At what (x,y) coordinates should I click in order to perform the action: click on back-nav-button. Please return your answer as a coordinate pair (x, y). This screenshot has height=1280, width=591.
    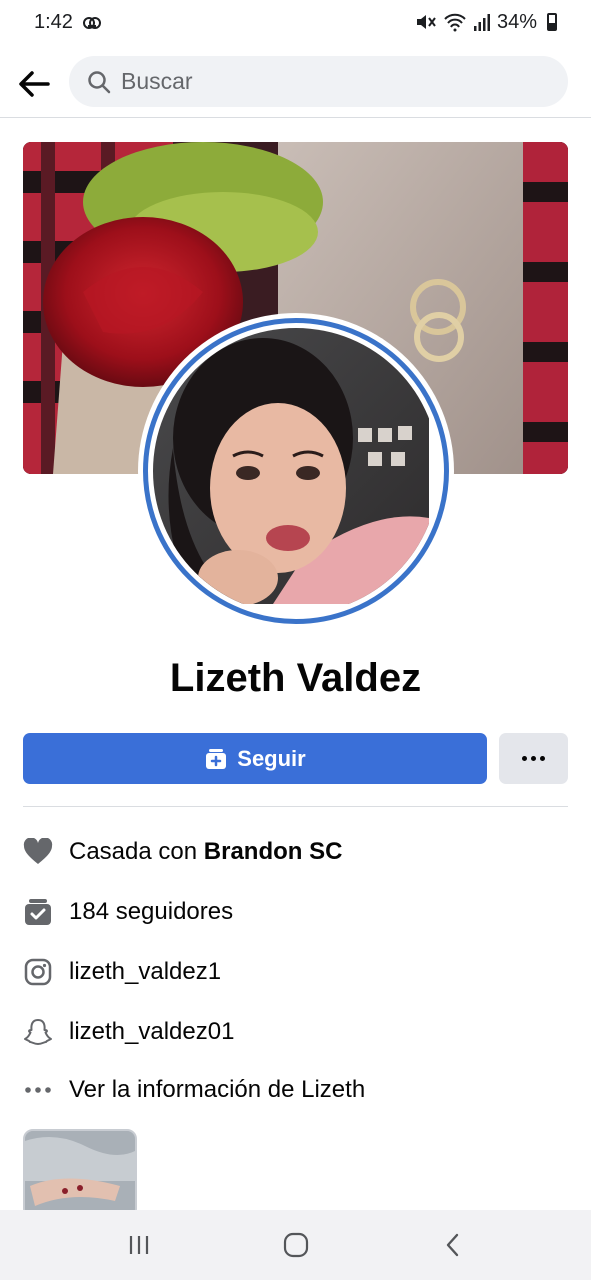
    Looking at the image, I should click on (453, 1245).